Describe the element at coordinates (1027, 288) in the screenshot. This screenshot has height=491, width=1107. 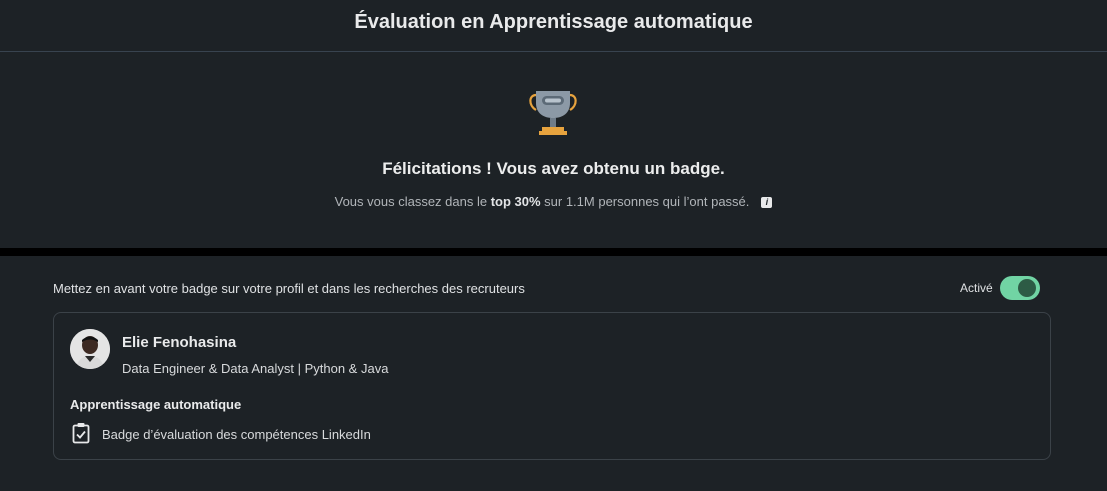
I see `toggle-knob` at that location.